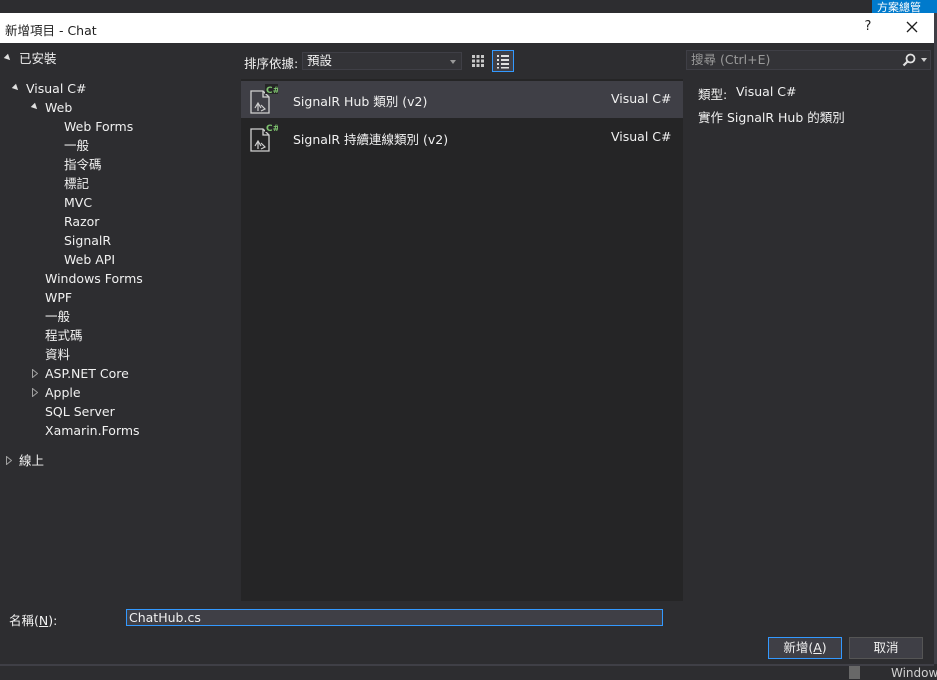 The height and width of the screenshot is (680, 937). I want to click on background-window-text: Window, so click(914, 673).